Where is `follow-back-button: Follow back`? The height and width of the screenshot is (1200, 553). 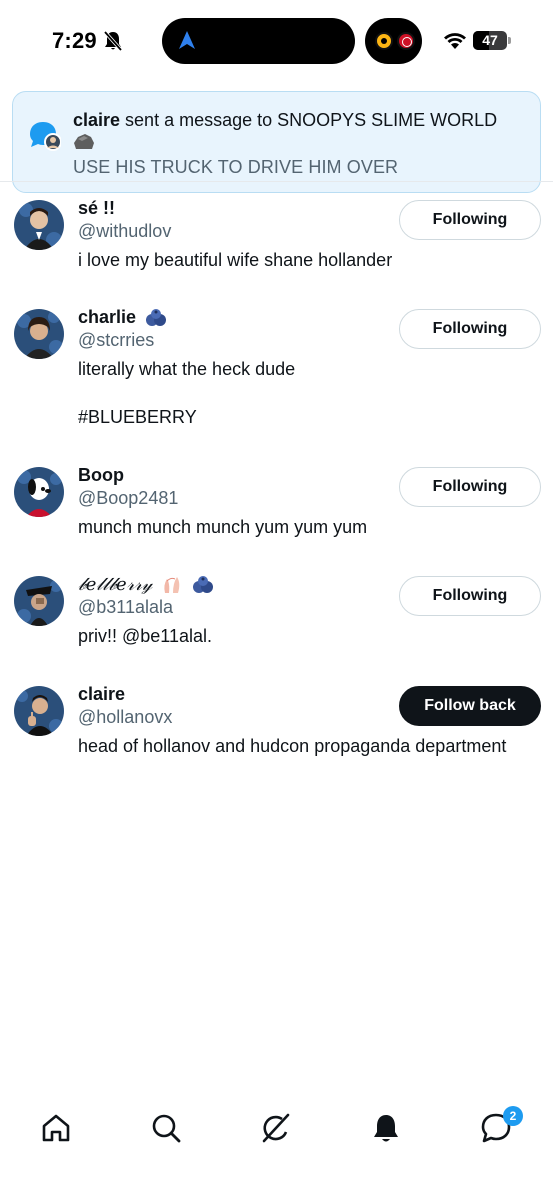
follow-back-button: Follow back is located at coordinates (470, 706).